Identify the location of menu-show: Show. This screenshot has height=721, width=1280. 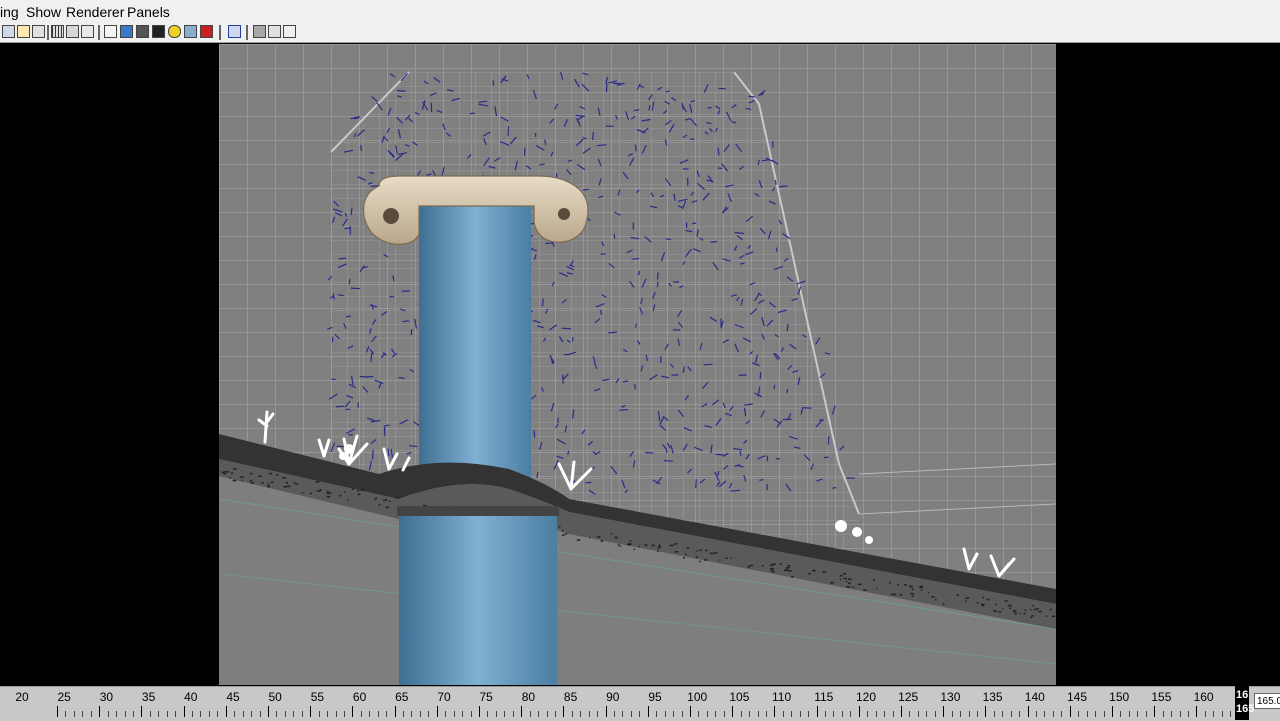
(43, 12).